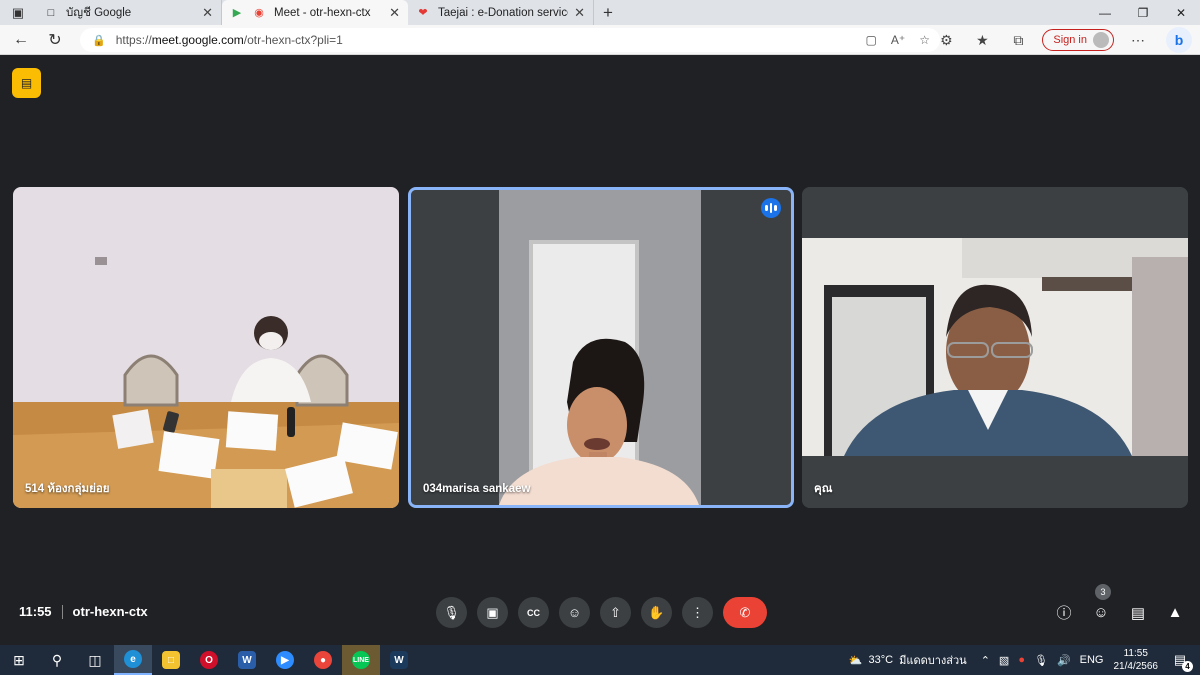 This screenshot has height=675, width=1200. What do you see at coordinates (615, 612) in the screenshot?
I see `present-icon: ⇧` at bounding box center [615, 612].